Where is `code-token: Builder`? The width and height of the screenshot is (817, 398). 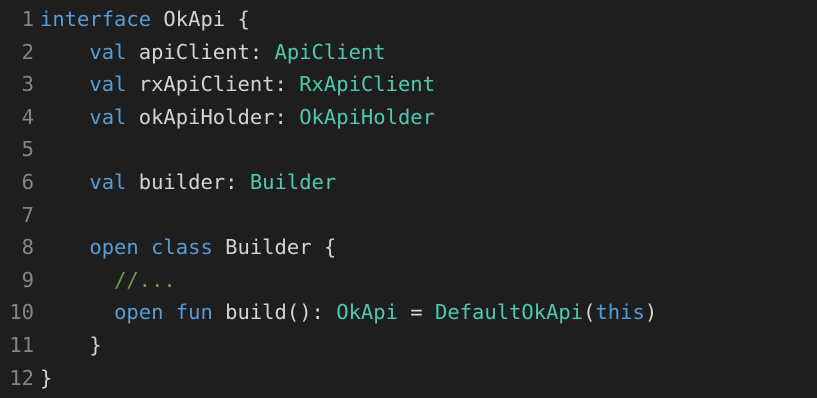
code-token: Builder is located at coordinates (293, 181).